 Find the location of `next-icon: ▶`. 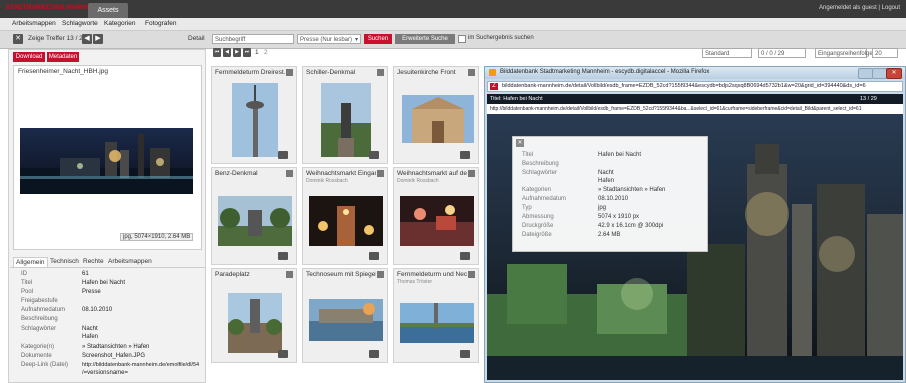

next-icon: ▶ is located at coordinates (98, 39).